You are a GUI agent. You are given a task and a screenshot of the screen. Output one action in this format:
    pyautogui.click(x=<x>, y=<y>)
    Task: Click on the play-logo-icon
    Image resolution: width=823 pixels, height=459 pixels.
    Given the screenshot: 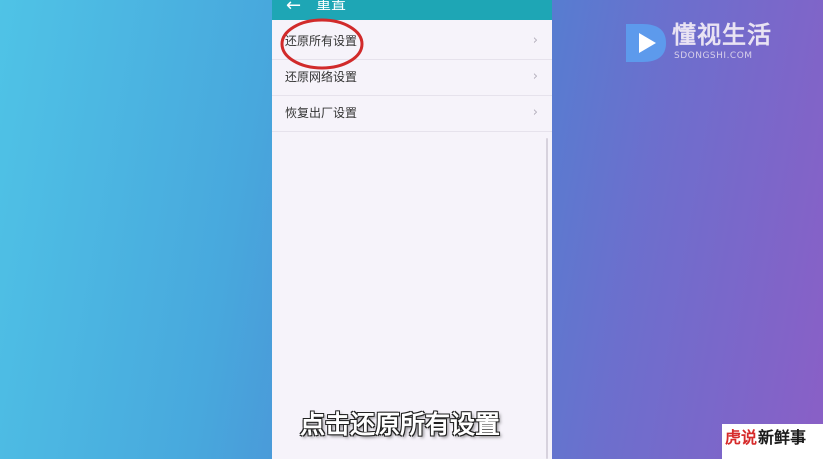 What is the action you would take?
    pyautogui.click(x=646, y=43)
    